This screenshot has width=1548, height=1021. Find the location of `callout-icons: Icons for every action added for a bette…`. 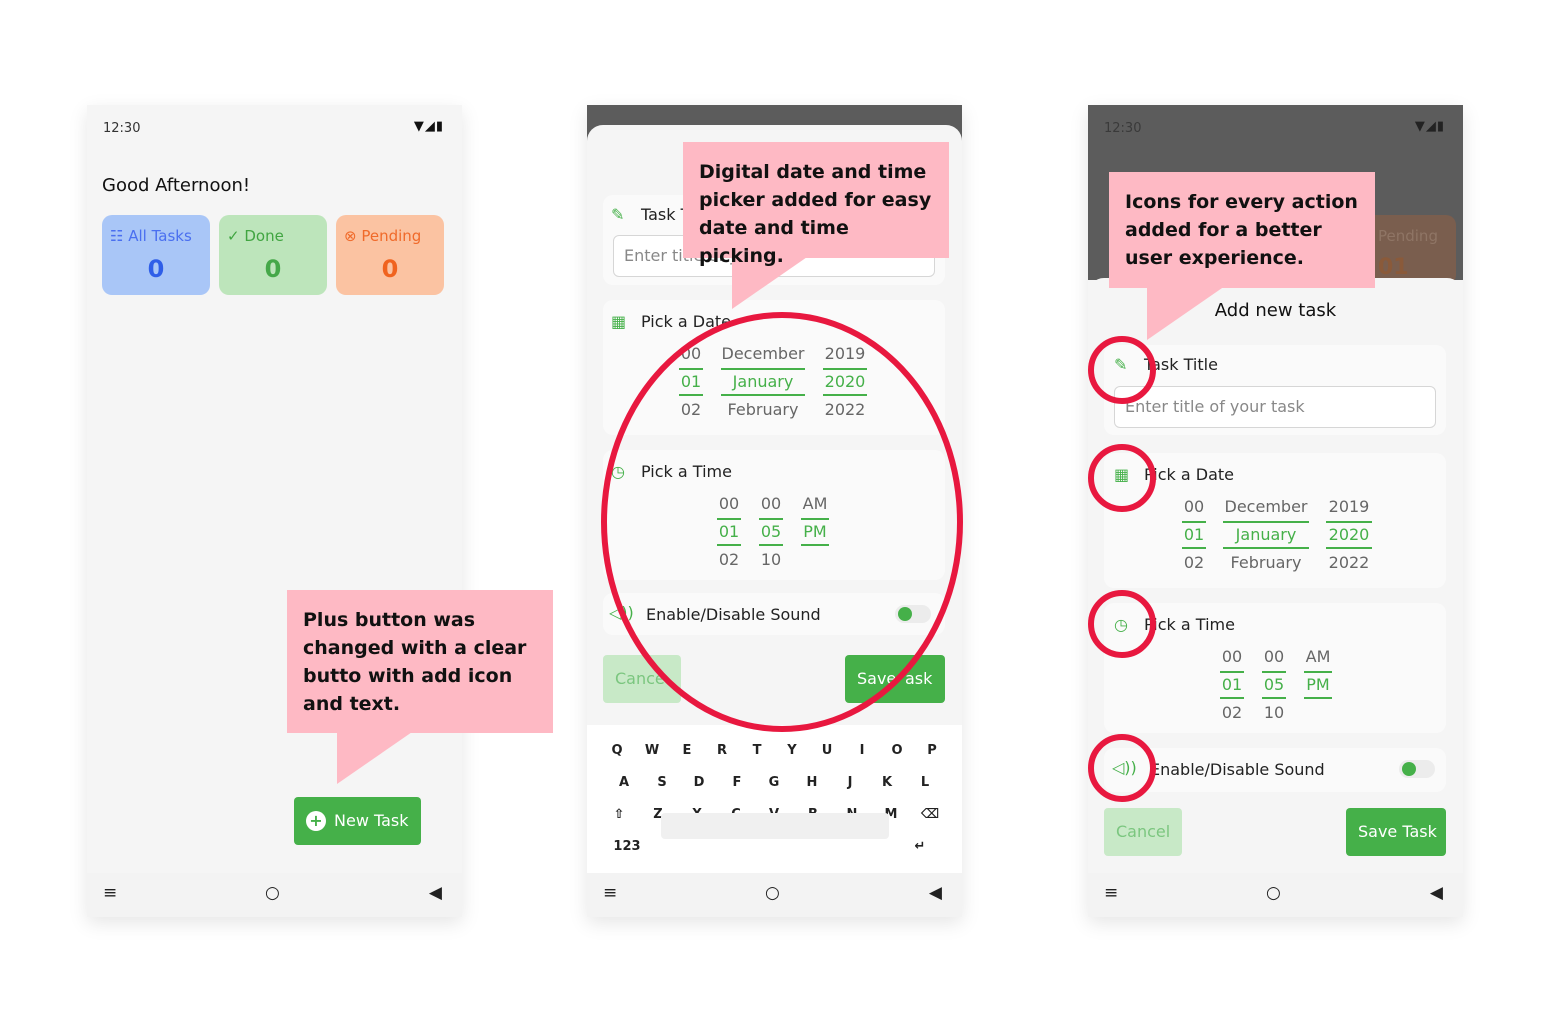

callout-icons: Icons for every action added for a bette… is located at coordinates (1242, 230).